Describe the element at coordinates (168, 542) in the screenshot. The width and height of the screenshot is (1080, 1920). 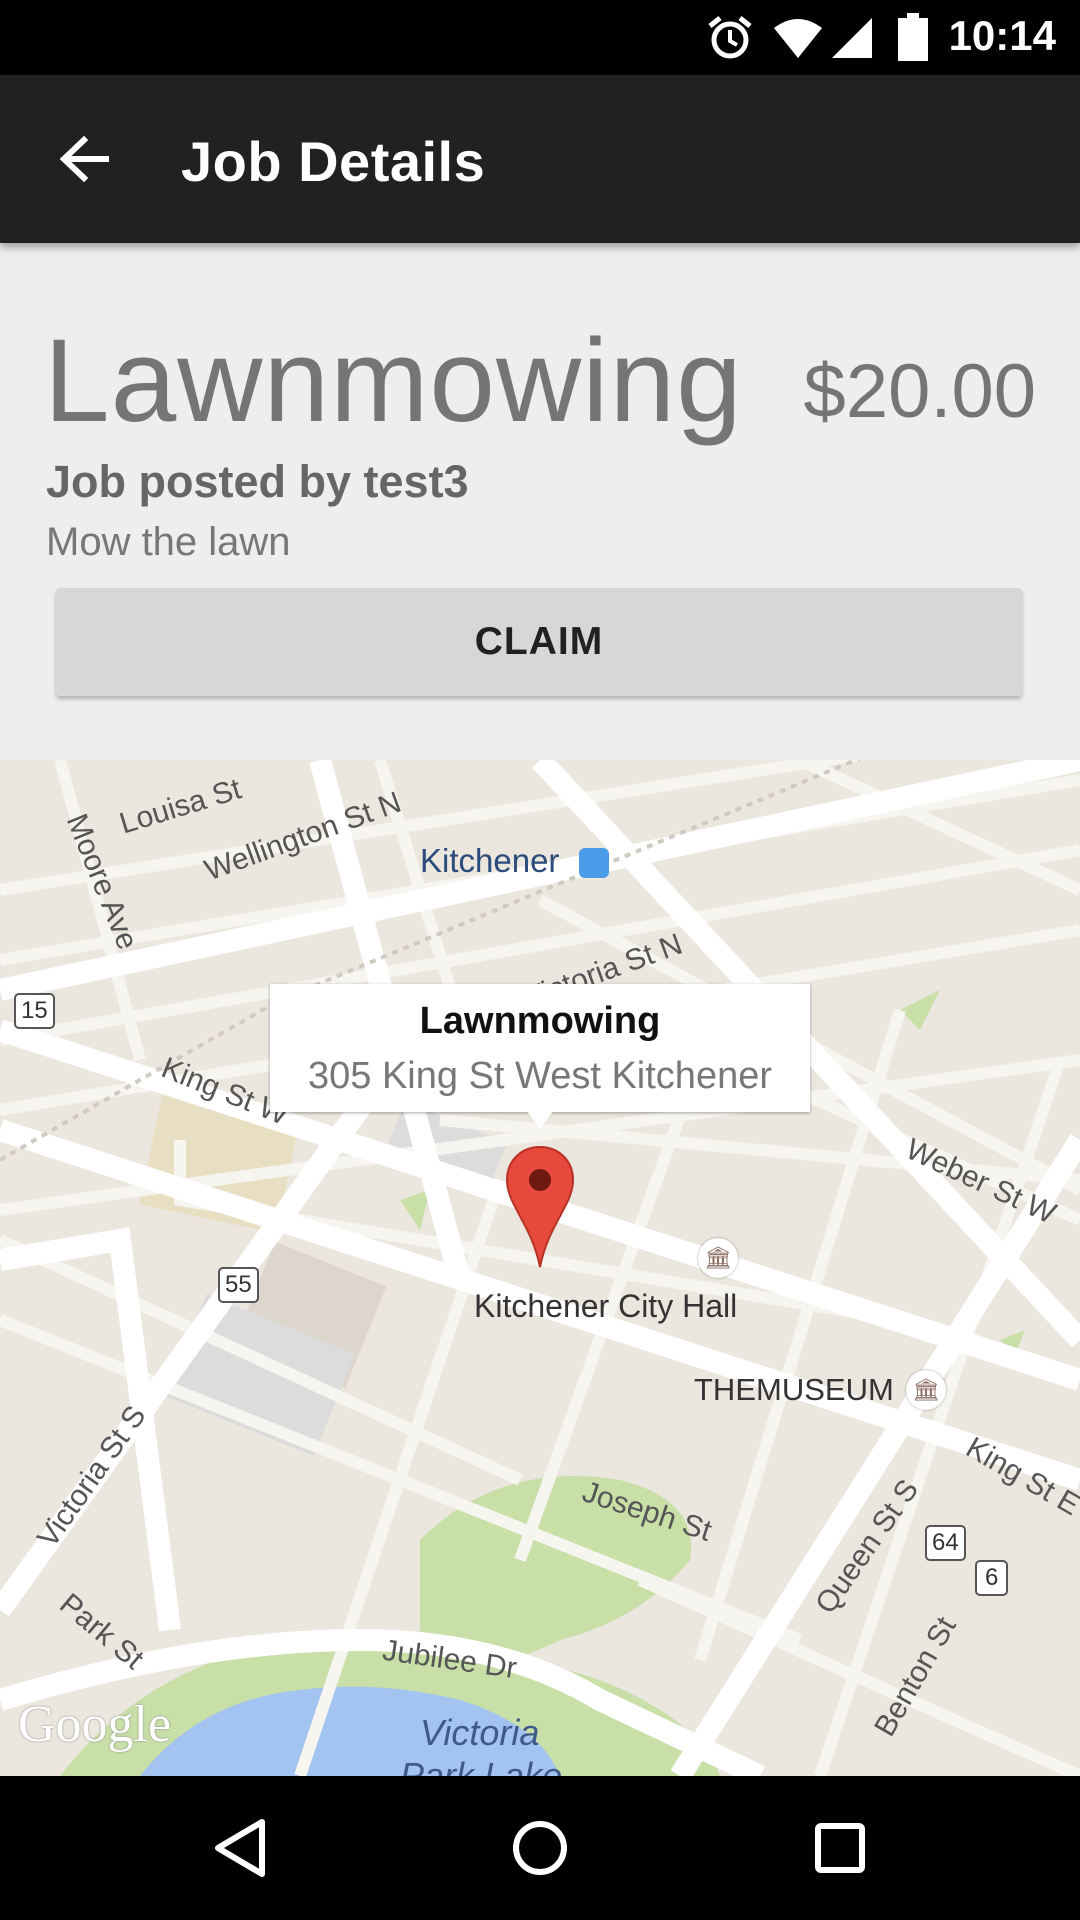
I see `job-description: Mow the lawn` at that location.